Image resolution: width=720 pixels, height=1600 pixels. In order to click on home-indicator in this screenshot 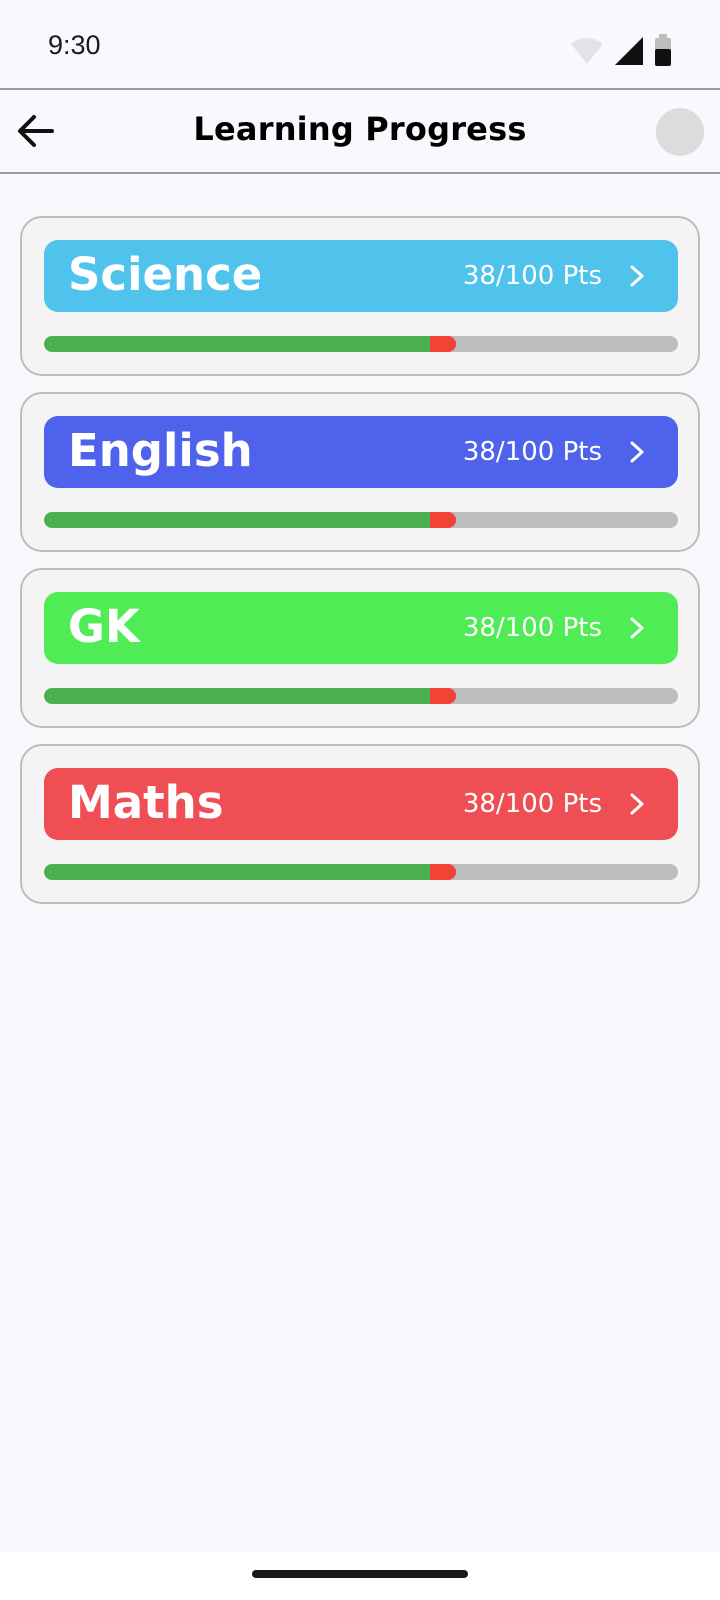, I will do `click(360, 1574)`.